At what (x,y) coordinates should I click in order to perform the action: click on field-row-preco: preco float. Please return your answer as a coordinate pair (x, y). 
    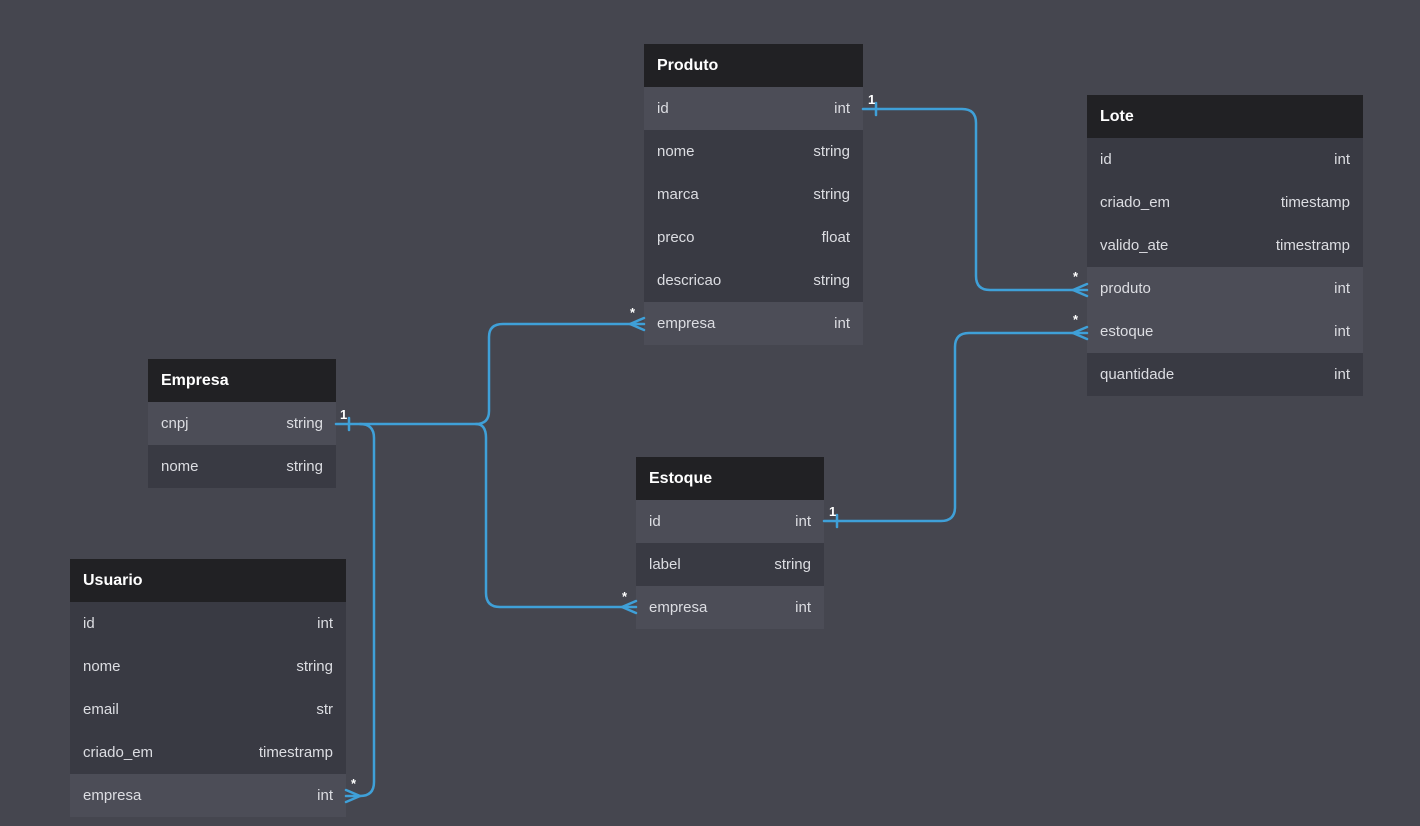
    Looking at the image, I should click on (753, 237).